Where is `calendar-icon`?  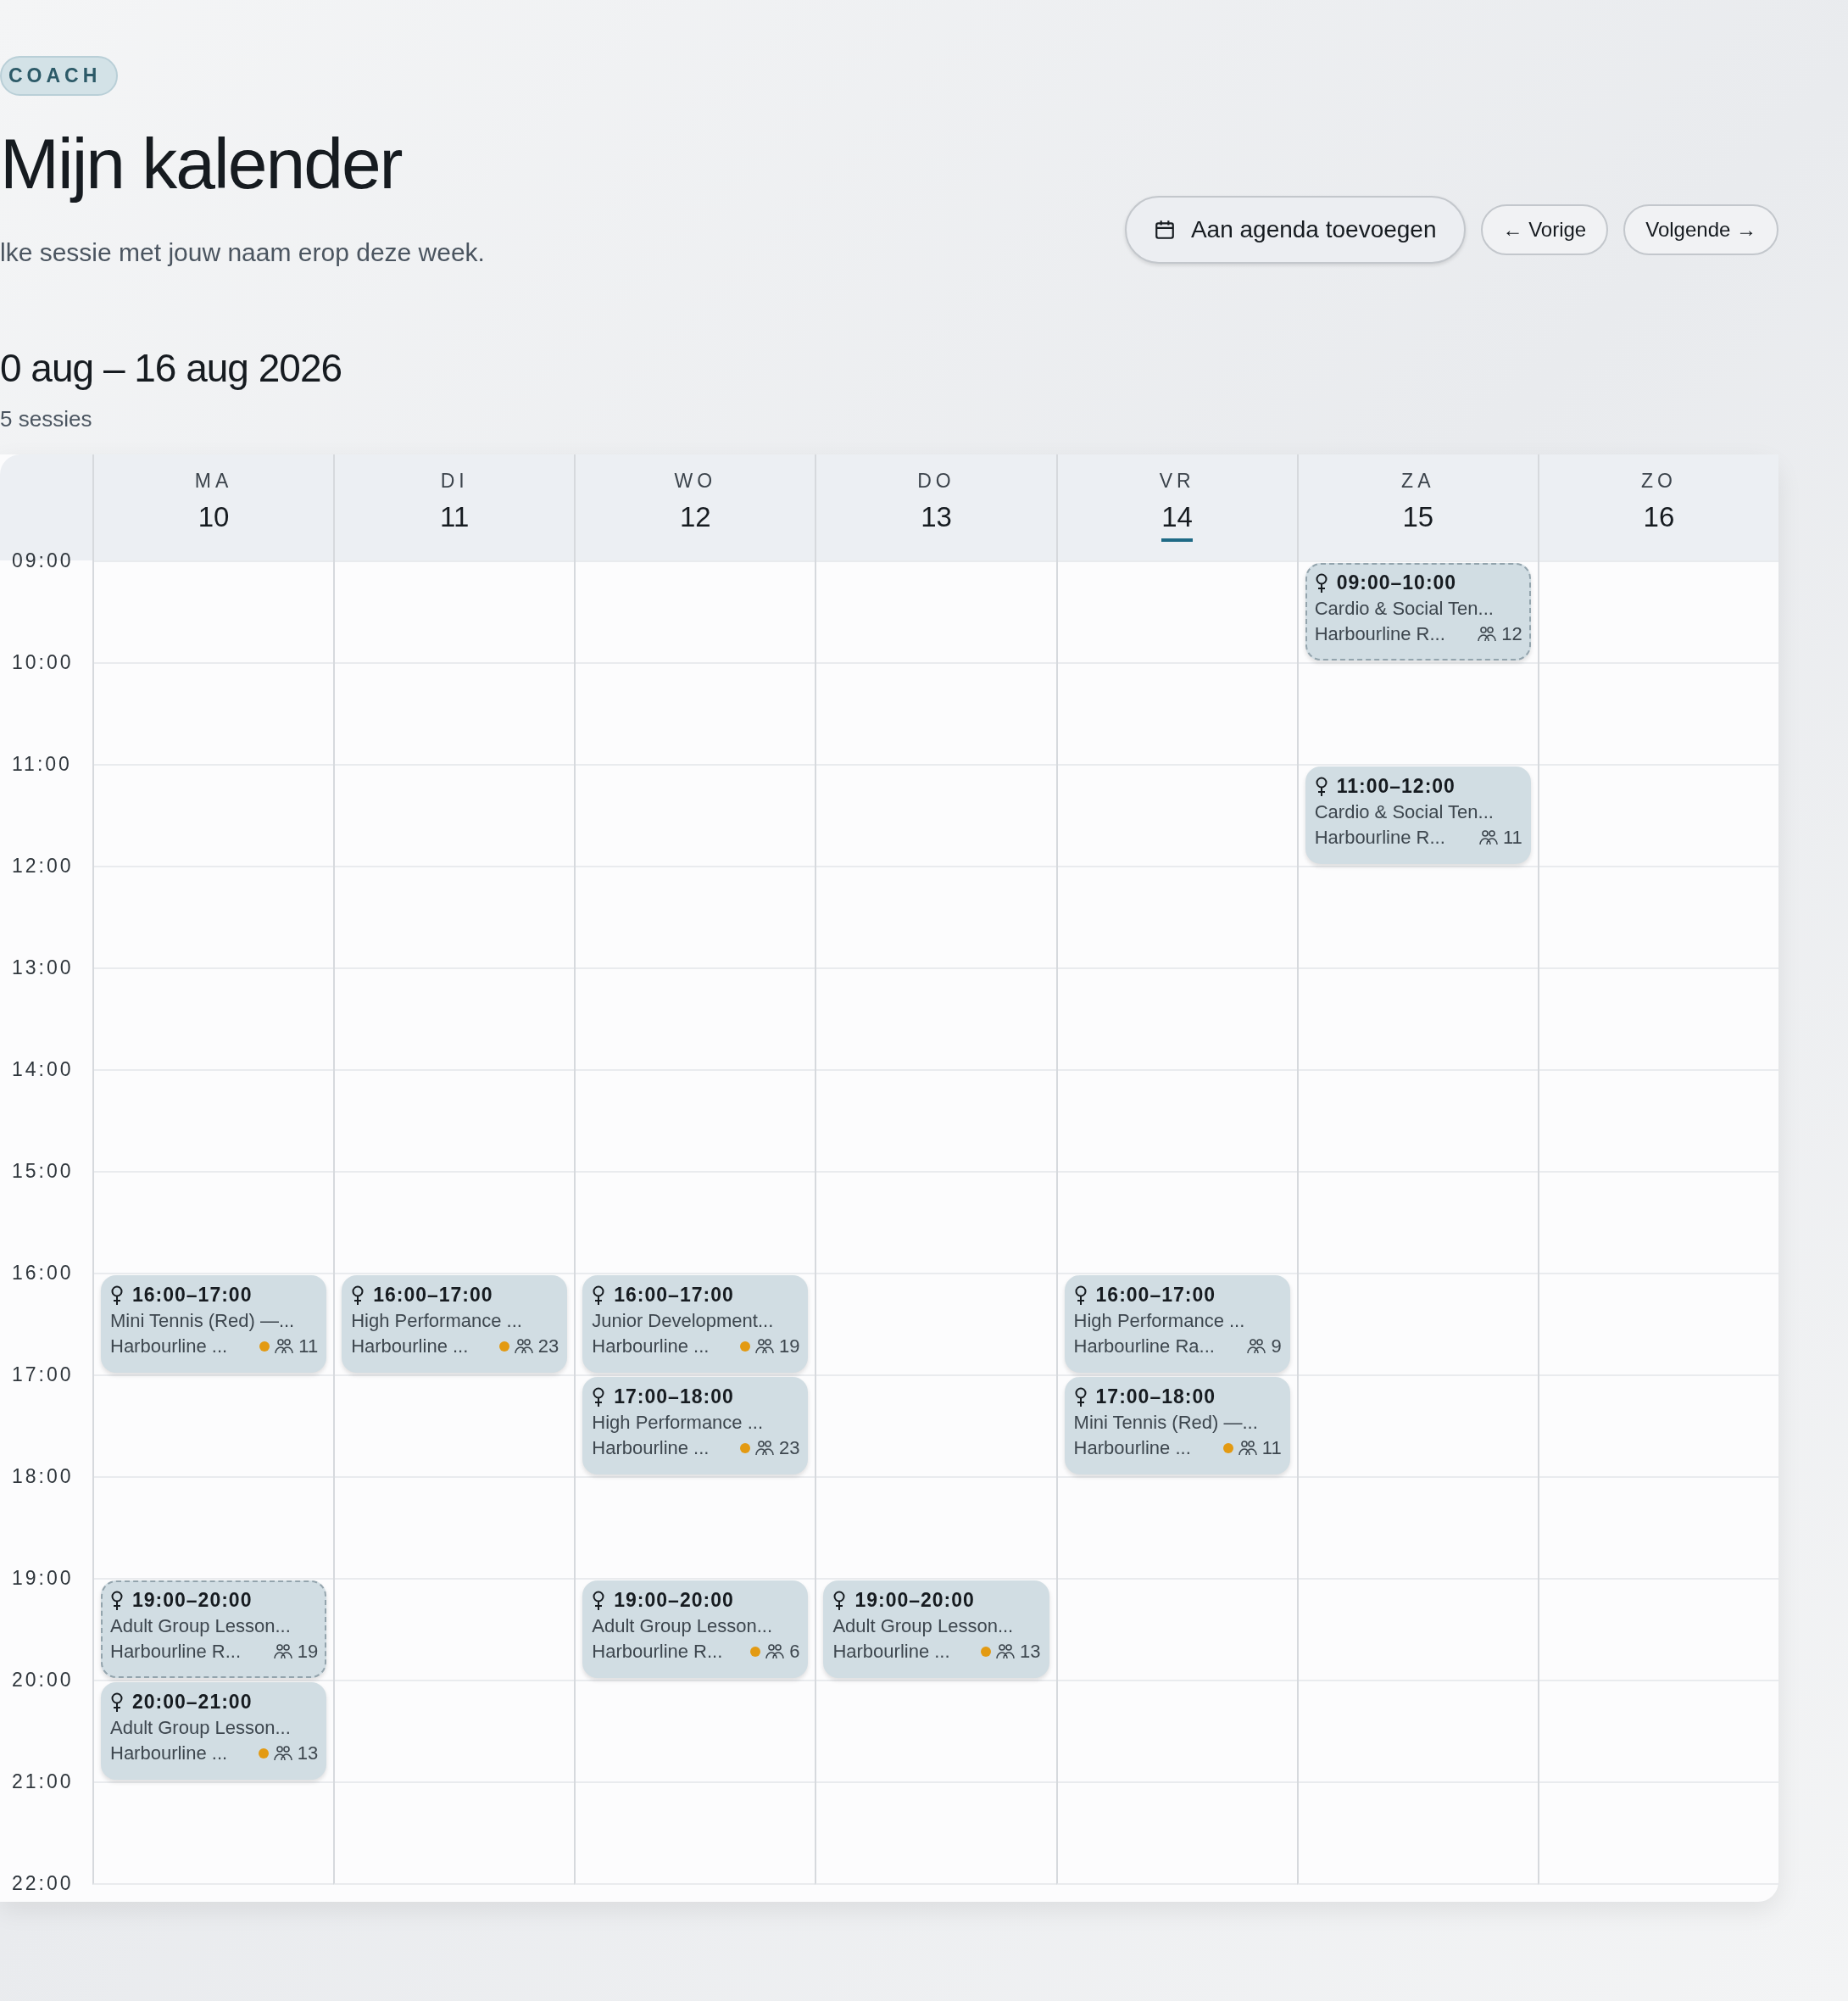 calendar-icon is located at coordinates (1165, 230).